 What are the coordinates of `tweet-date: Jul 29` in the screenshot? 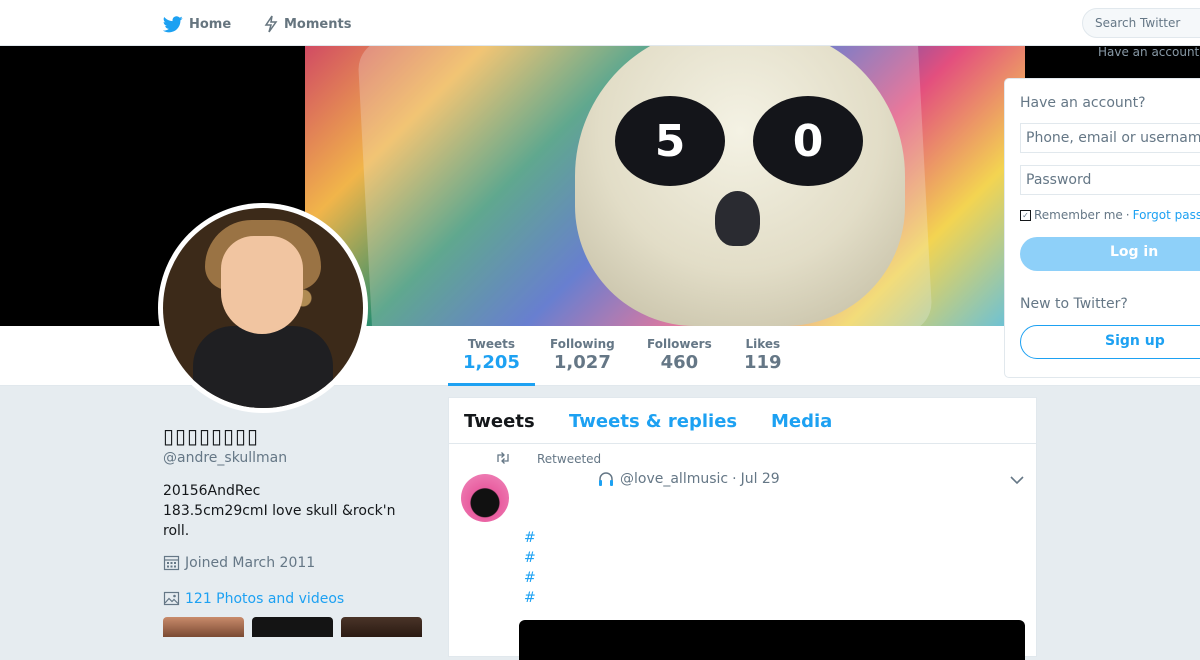 It's located at (760, 479).